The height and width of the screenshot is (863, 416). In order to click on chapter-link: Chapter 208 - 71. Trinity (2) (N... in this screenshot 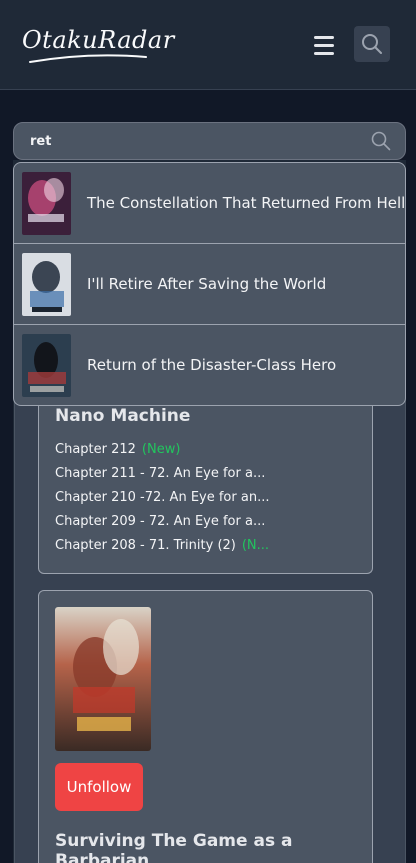, I will do `click(162, 545)`.